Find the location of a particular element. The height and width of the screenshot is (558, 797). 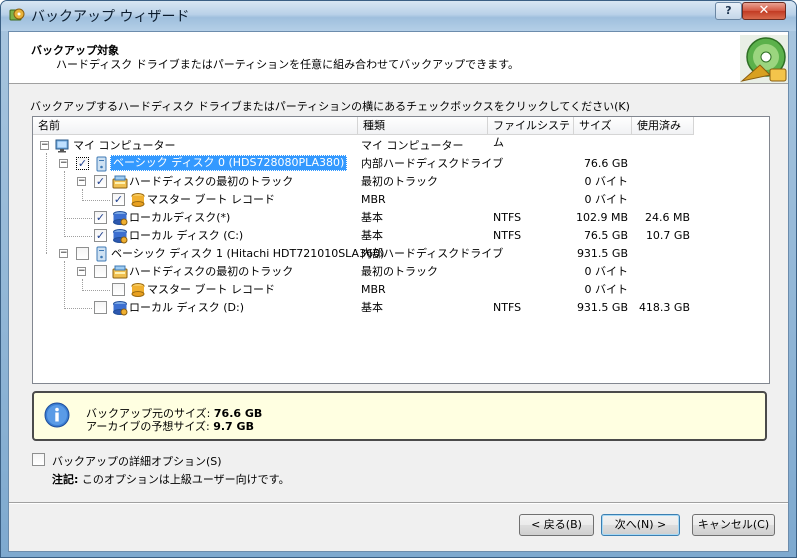

tree-row-first-track-1: − ハードディスクの最初のトラック 最初のトラック 0 バイト is located at coordinates (401, 272).